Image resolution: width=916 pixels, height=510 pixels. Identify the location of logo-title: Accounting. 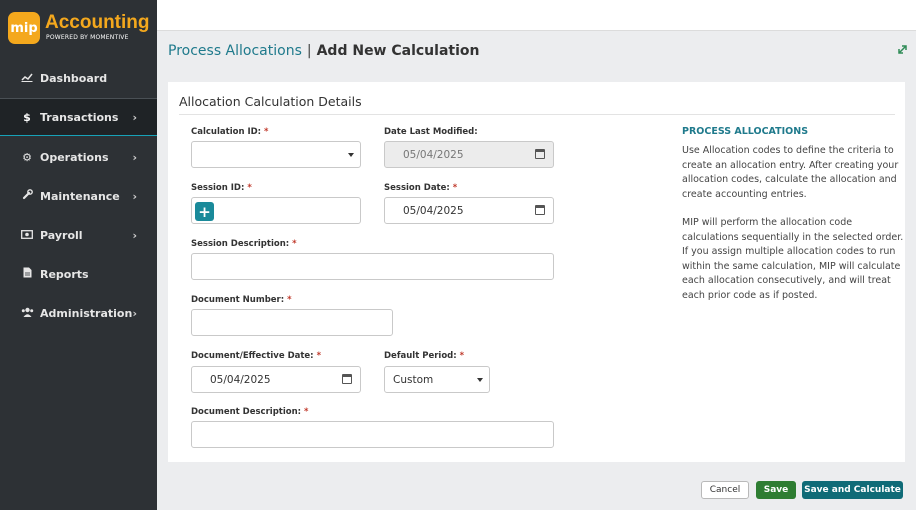
(97, 22).